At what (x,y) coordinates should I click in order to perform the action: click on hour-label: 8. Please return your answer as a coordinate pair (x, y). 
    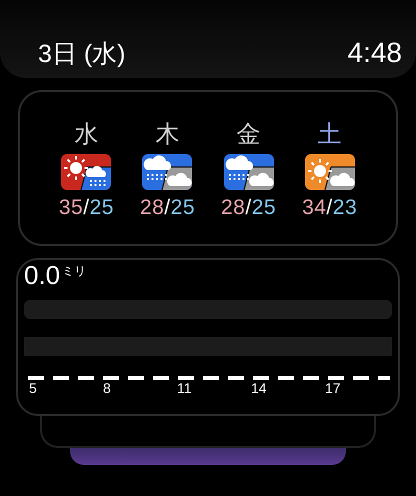
    Looking at the image, I should click on (107, 388).